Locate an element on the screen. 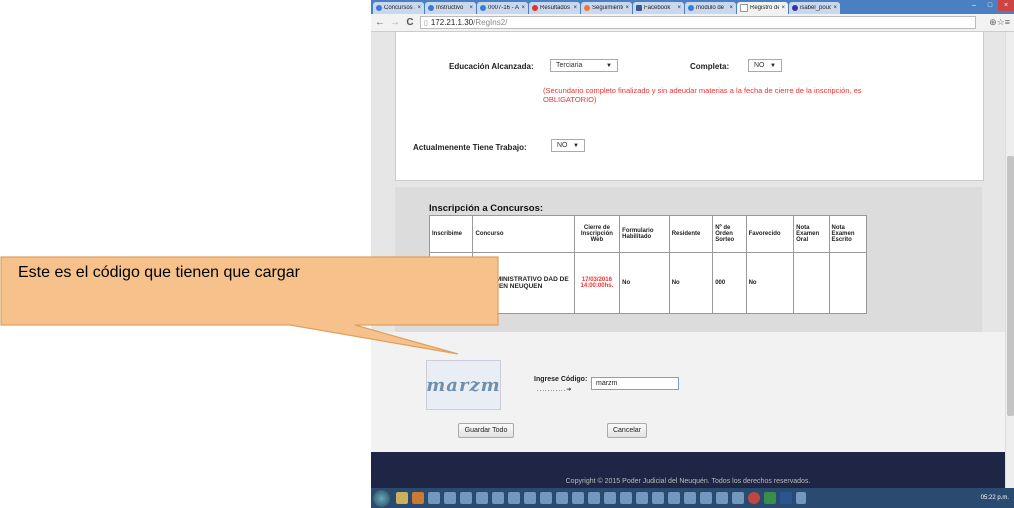 This screenshot has height=508, width=1014. window-controls: – □ × is located at coordinates (990, 6).